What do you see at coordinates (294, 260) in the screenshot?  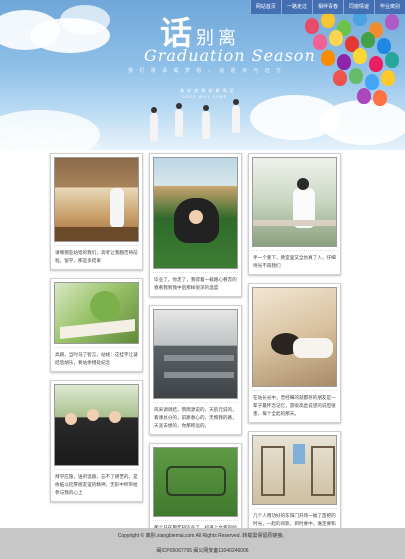 I see `photo-caption: 手一个重下，教室里又全仿真了人，仔细待光不再我们` at bounding box center [294, 260].